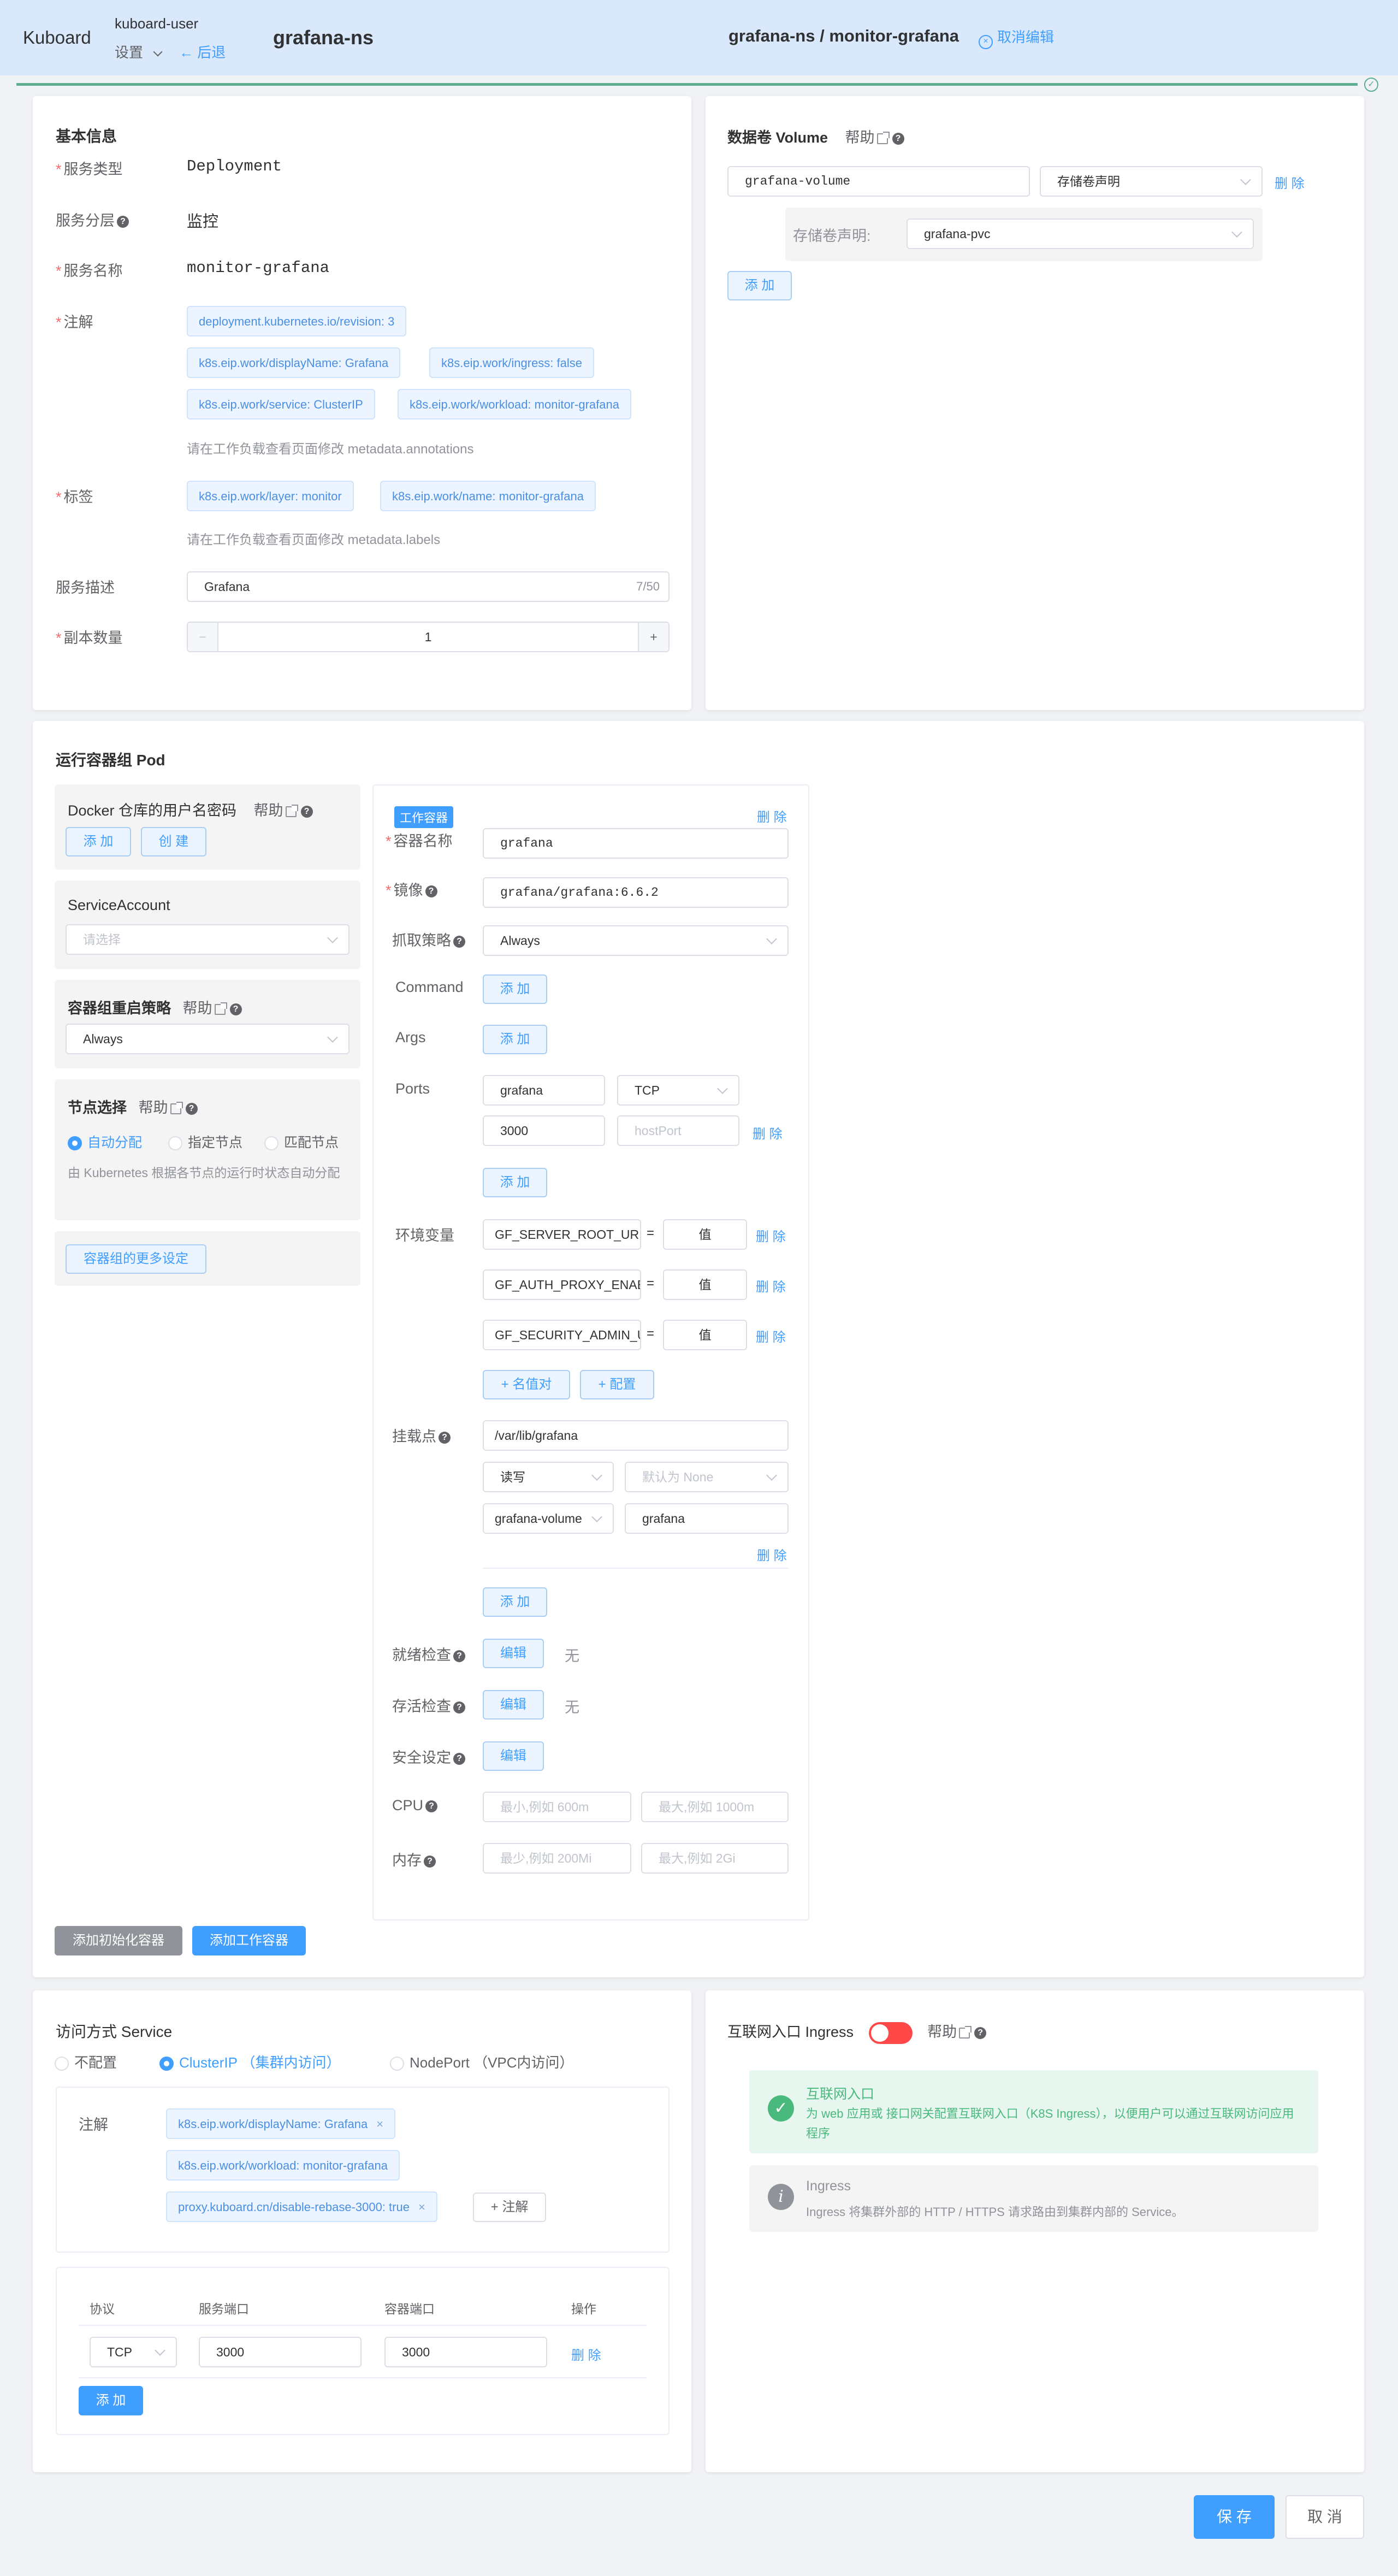 Image resolution: width=1398 pixels, height=2576 pixels. Describe the element at coordinates (136, 1259) in the screenshot. I see `more-pod-settings-button: 容器组的更多设定` at that location.